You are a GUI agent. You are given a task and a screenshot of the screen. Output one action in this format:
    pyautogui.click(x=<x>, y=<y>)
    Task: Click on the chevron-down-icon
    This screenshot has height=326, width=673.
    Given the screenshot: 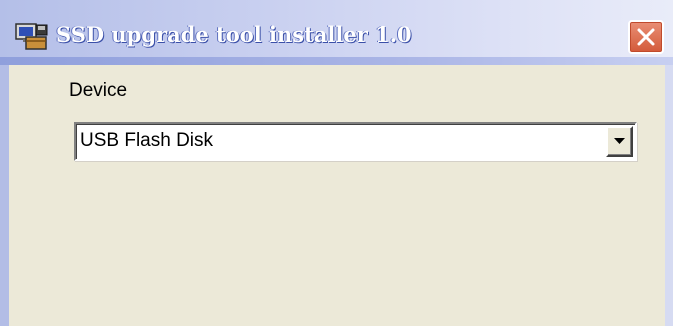 What is the action you would take?
    pyautogui.click(x=619, y=141)
    